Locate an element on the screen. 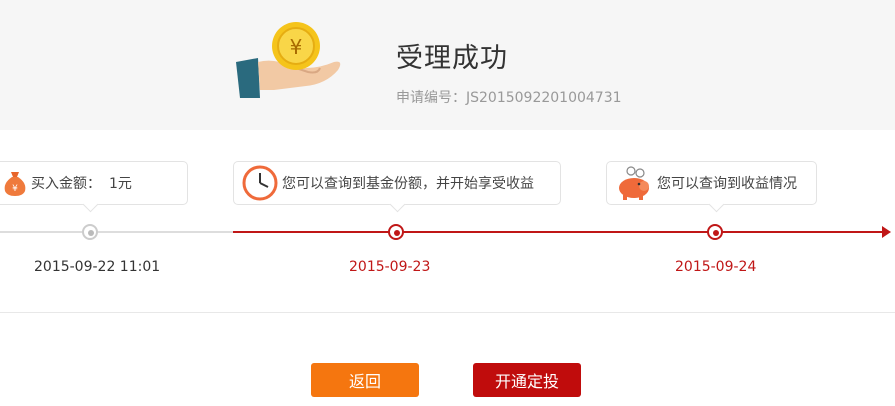 This screenshot has width=895, height=406. purchase-date: 2015-09-22 11:01 is located at coordinates (97, 267).